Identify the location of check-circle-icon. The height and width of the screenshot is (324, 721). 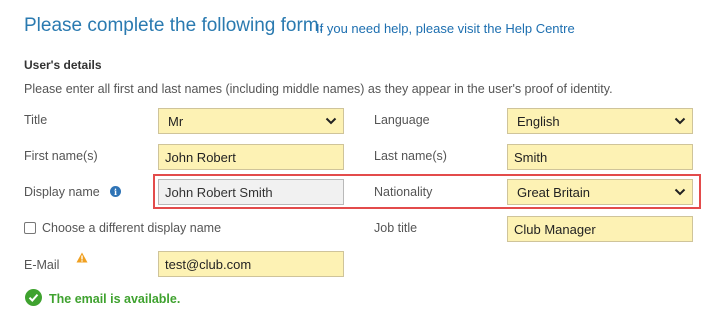
(33, 297).